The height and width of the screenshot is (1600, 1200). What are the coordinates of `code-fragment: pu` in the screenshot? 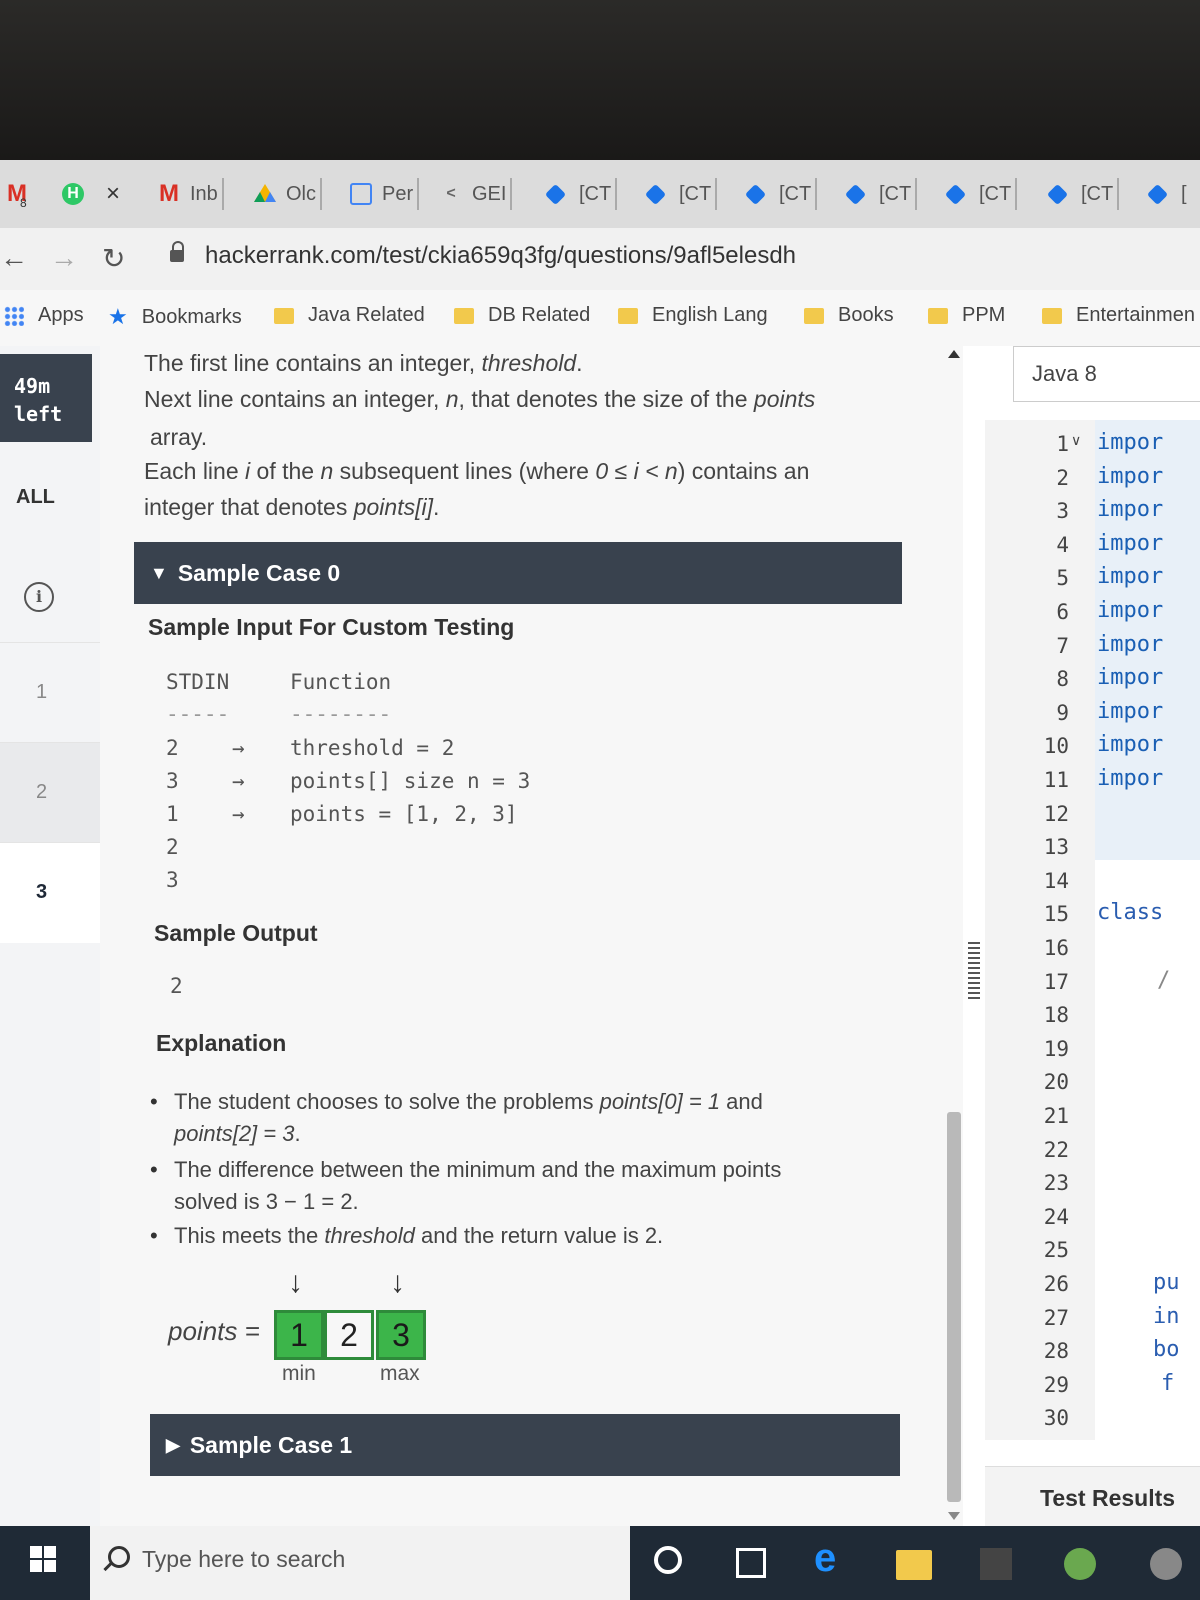 It's located at (1166, 1282).